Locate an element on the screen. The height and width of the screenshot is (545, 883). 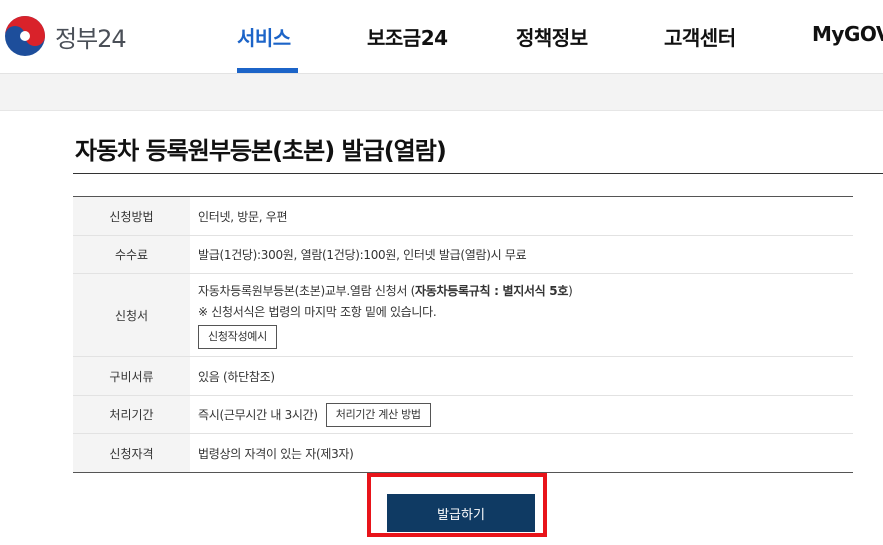
application-example-button: 신청작성예시 is located at coordinates (237, 336).